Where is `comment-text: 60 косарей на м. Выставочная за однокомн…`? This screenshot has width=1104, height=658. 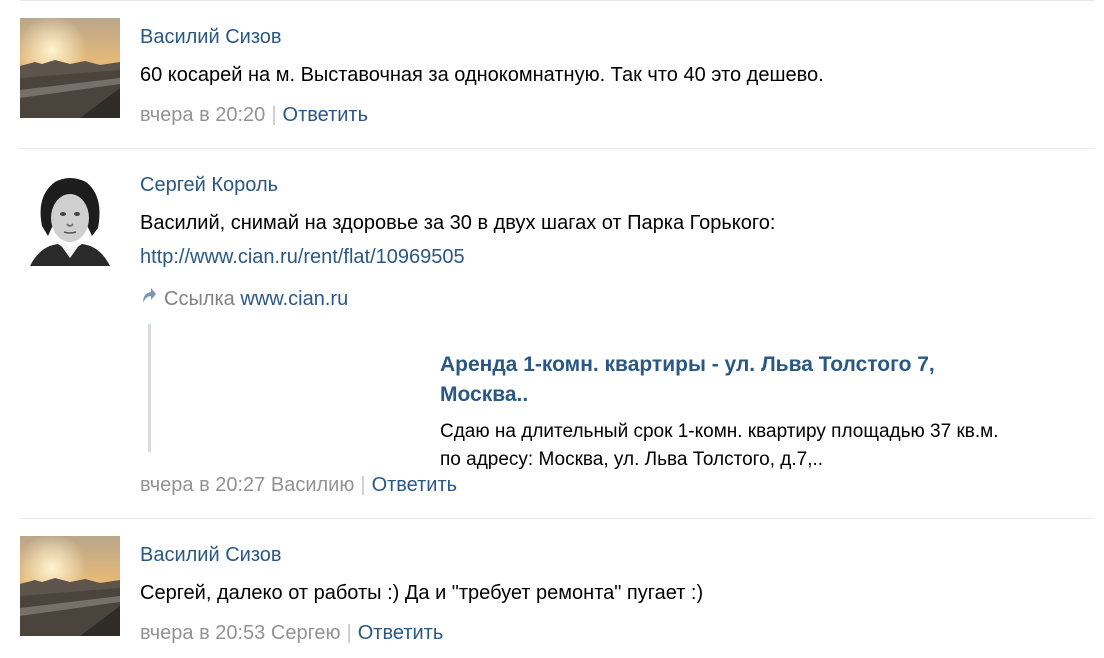 comment-text: 60 косарей на м. Выставочная за однокомн… is located at coordinates (482, 75).